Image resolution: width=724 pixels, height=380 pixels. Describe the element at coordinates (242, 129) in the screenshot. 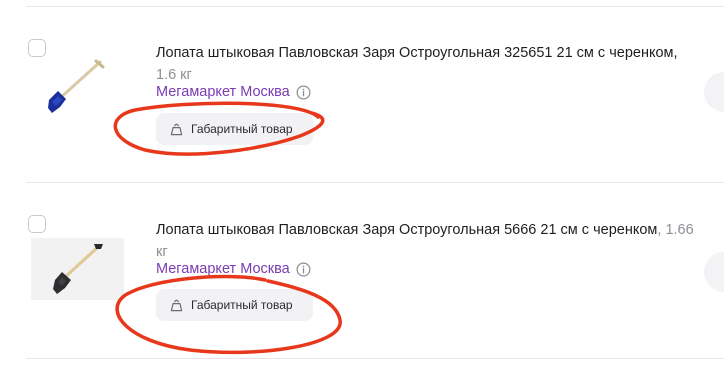

I see `item-1-badge-label: Габаритный товар` at that location.